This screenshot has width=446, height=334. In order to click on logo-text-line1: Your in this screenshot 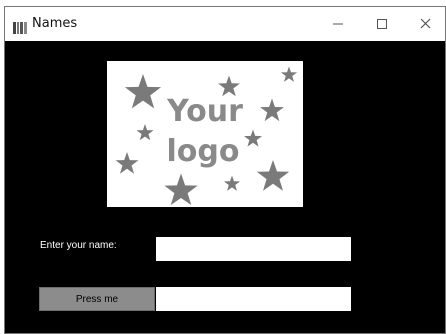, I will do `click(204, 111)`.